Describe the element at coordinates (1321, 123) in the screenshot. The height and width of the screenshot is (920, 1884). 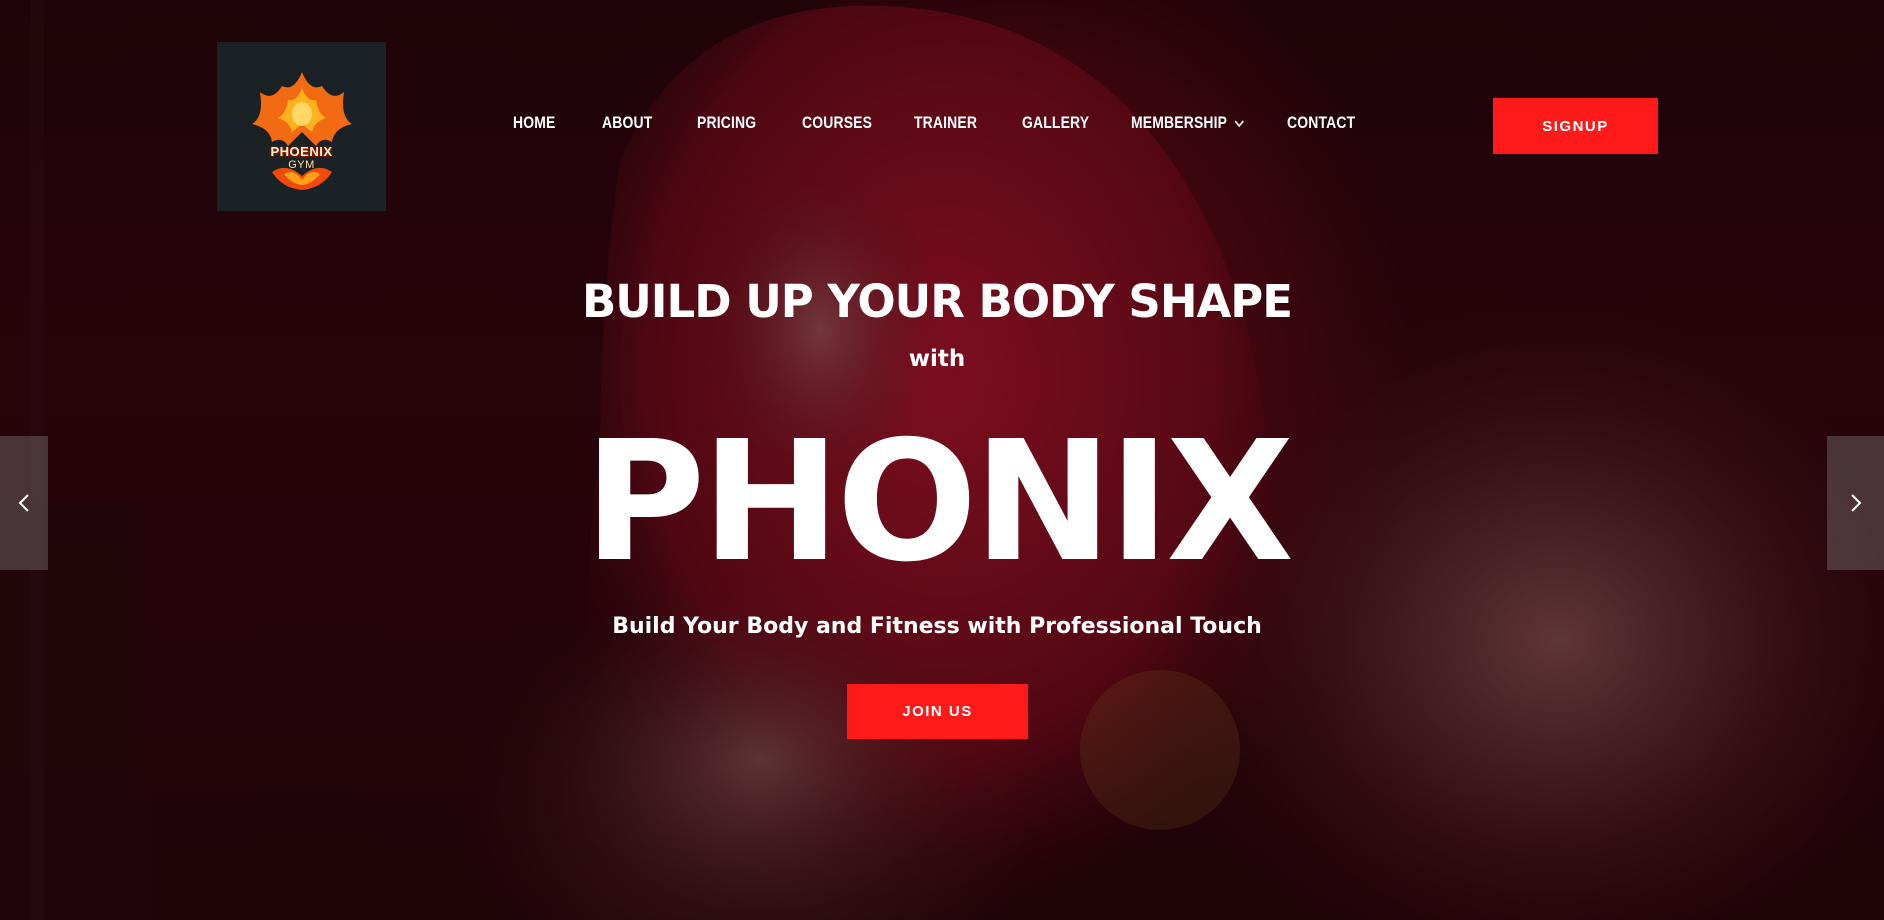
I see `nav-contact: CONTACT` at that location.